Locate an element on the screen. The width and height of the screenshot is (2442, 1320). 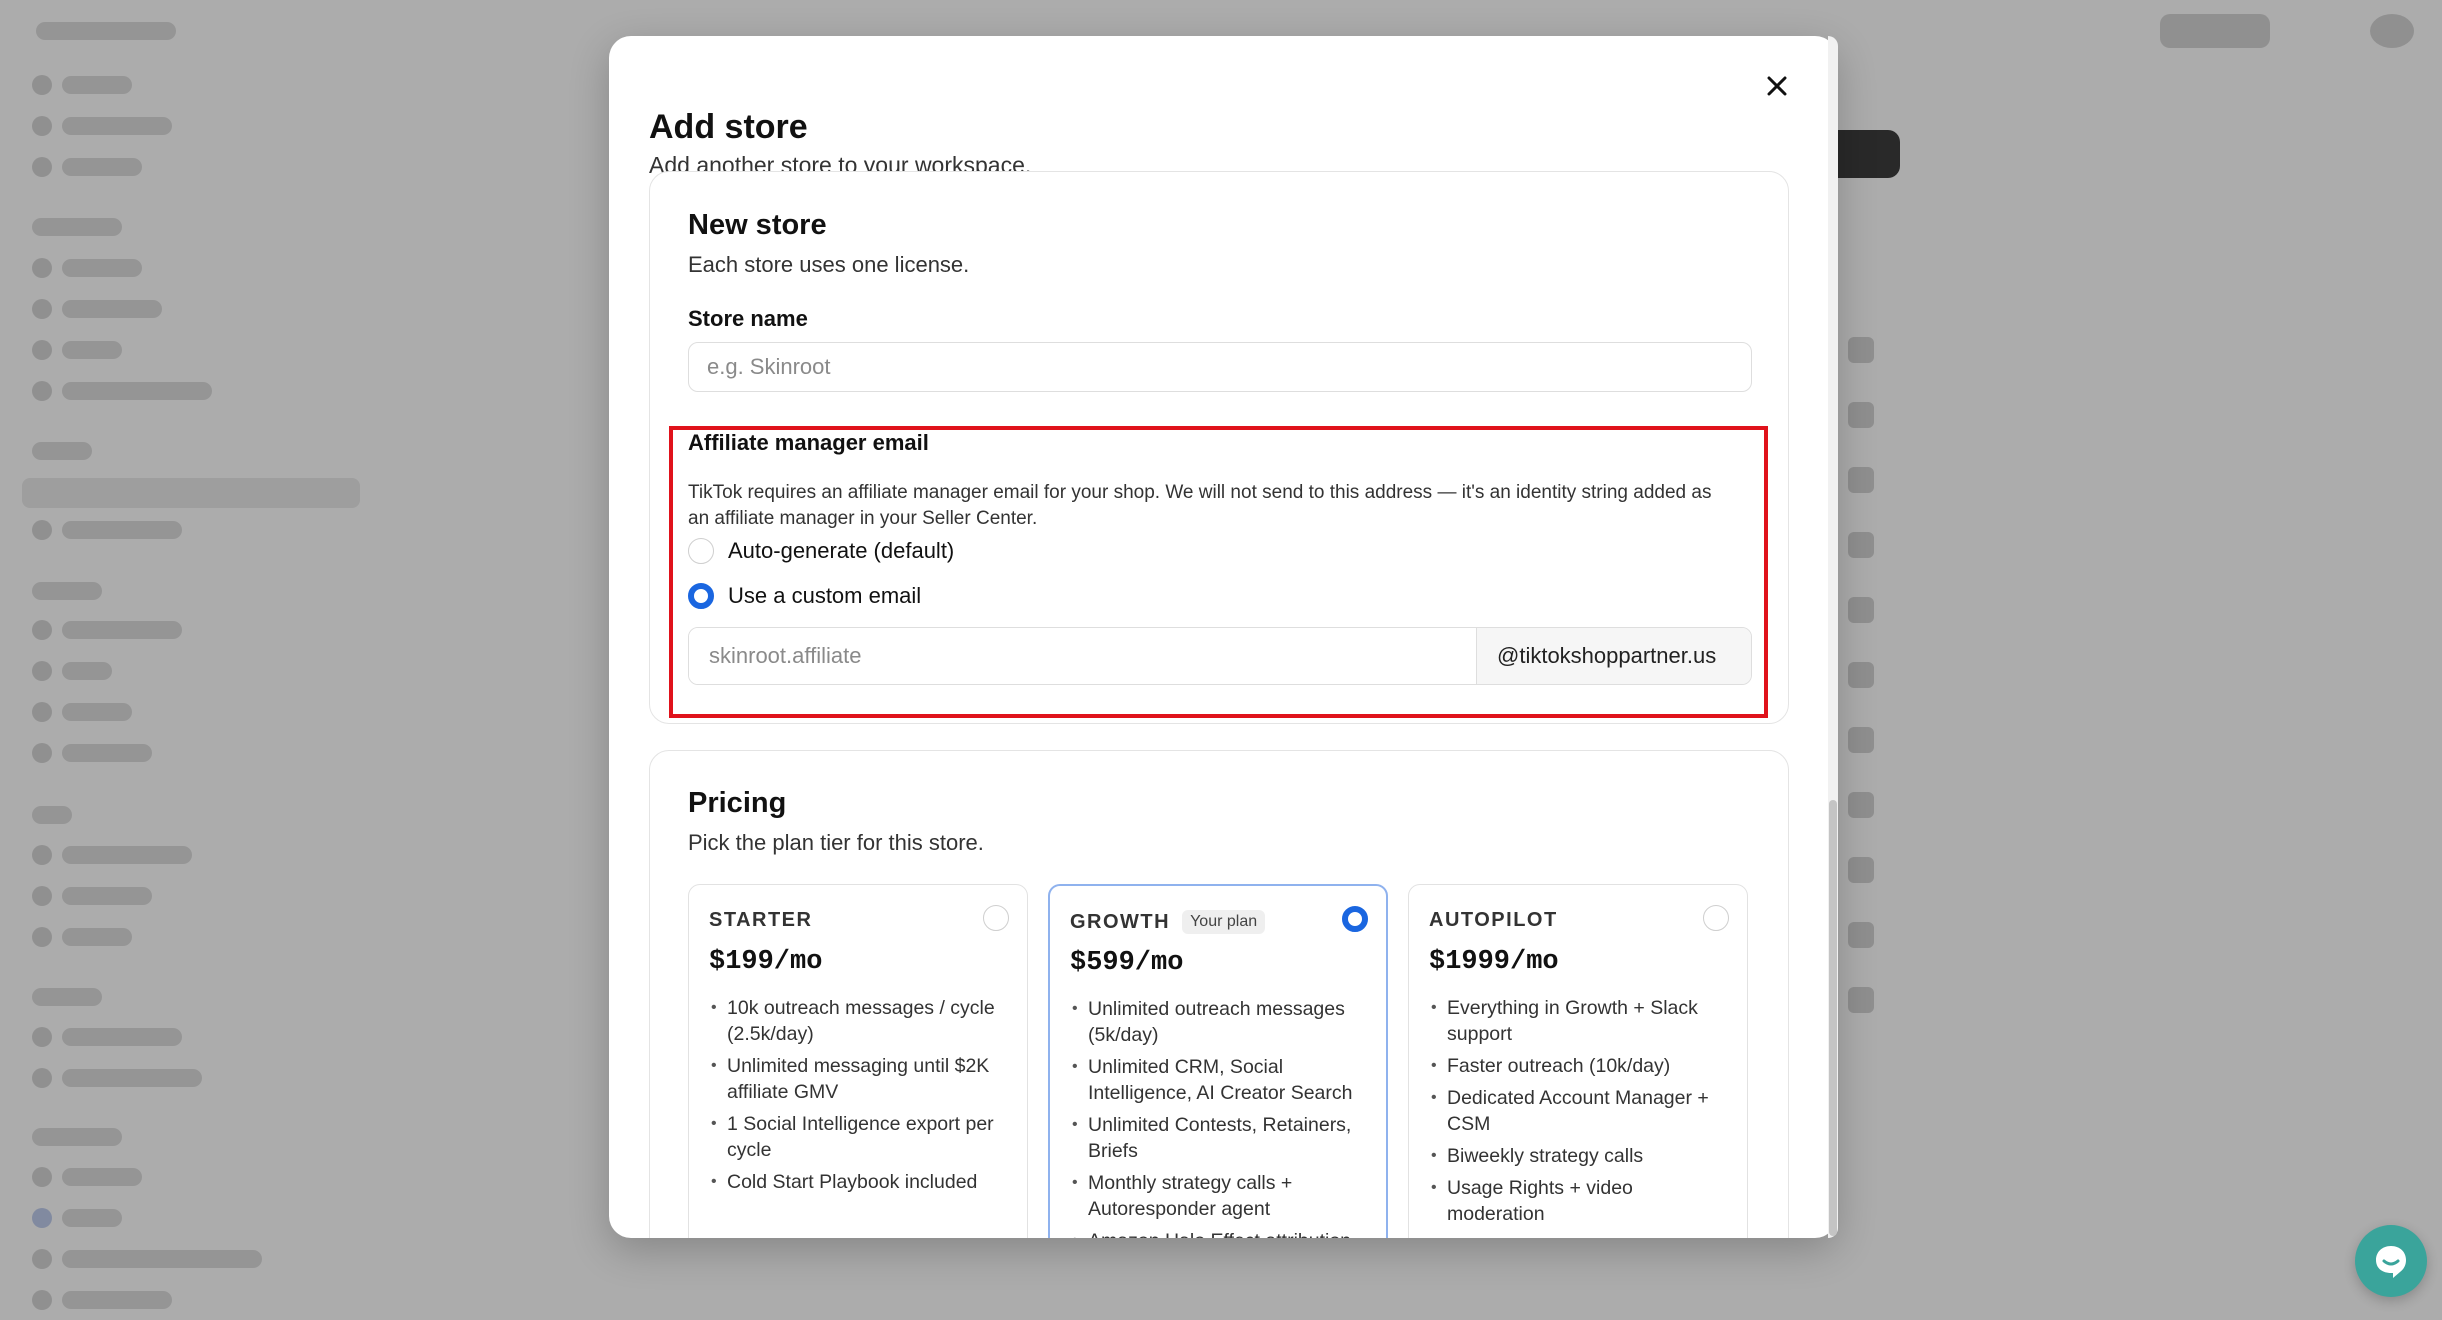
radio-auto-generate: Auto-generate (default) is located at coordinates (821, 551).